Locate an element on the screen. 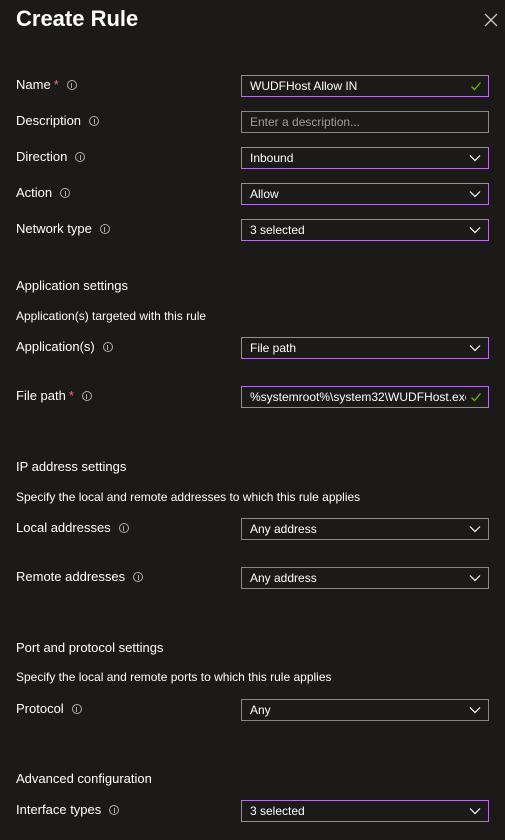 This screenshot has height=840, width=505. remote-addresses-label-text: Remote addresses is located at coordinates (71, 576).